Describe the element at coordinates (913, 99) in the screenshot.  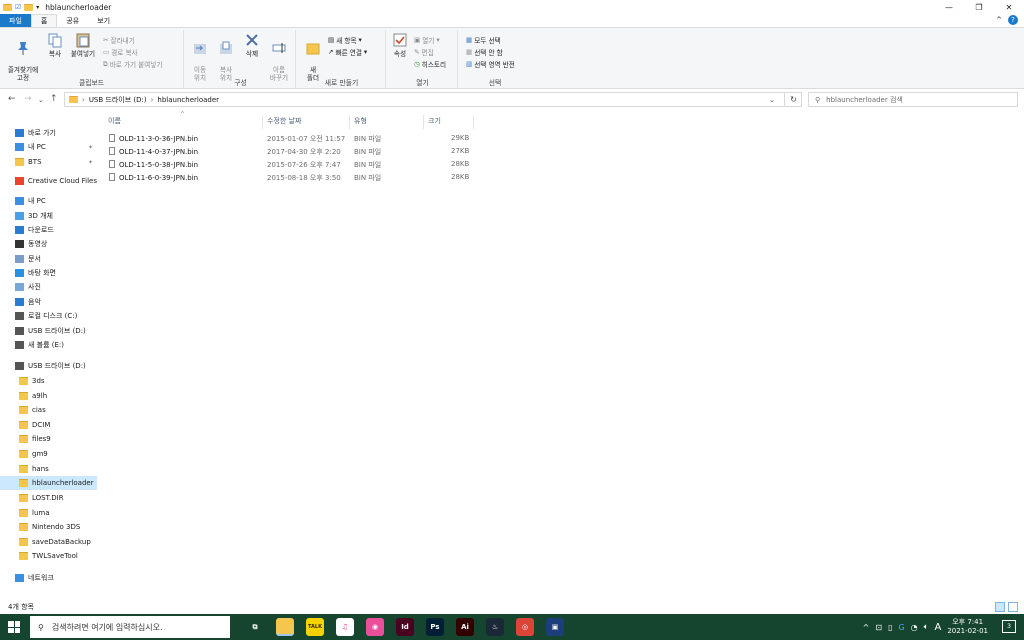
I see `search-input: ⚲ hblauncherloader 검색` at that location.